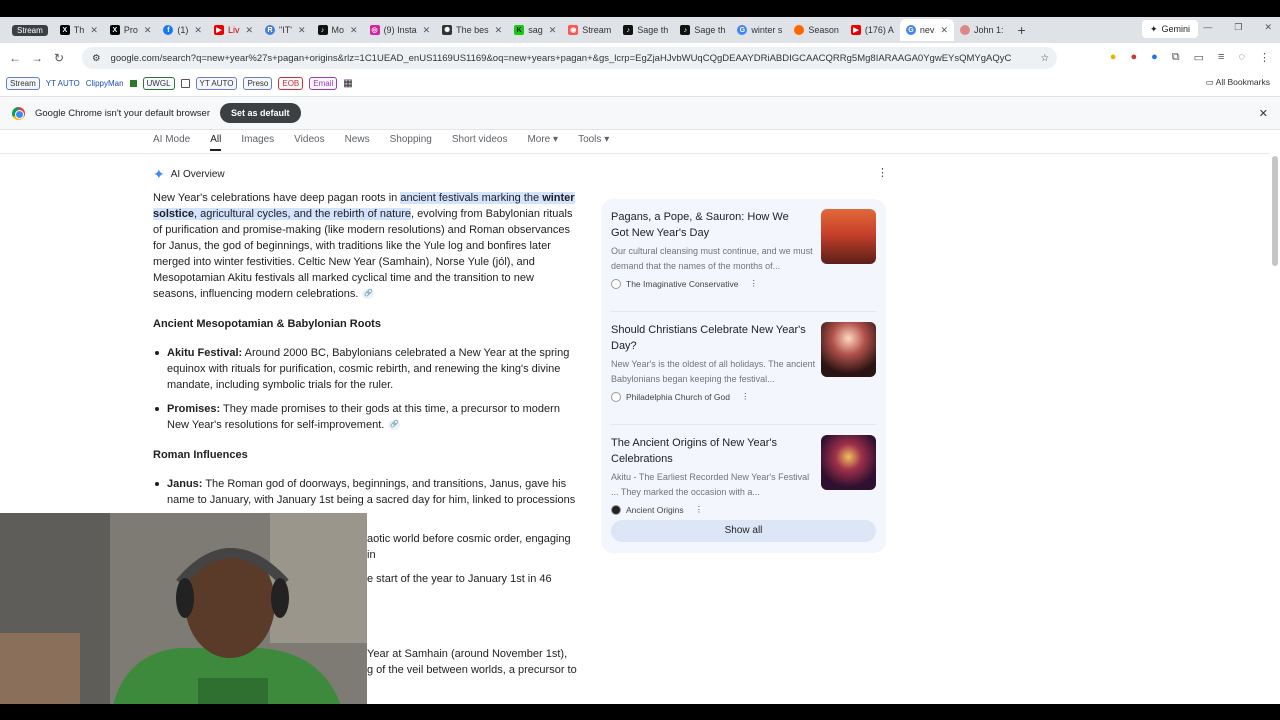 The height and width of the screenshot is (720, 1280). What do you see at coordinates (926, 30) in the screenshot?
I see `tab-active: Gnev ✕` at bounding box center [926, 30].